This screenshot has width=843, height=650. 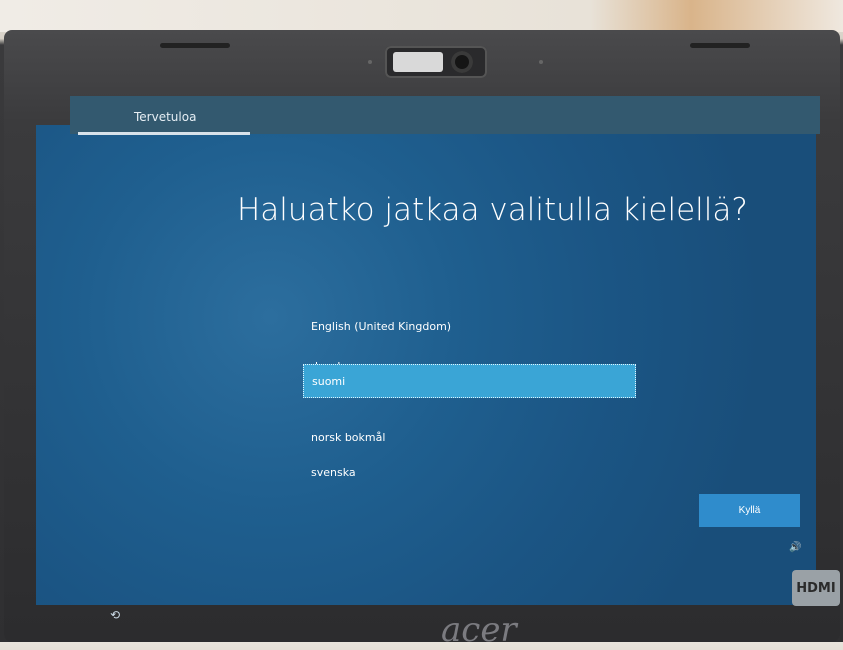 What do you see at coordinates (720, 45) in the screenshot?
I see `bezel-hinge-right` at bounding box center [720, 45].